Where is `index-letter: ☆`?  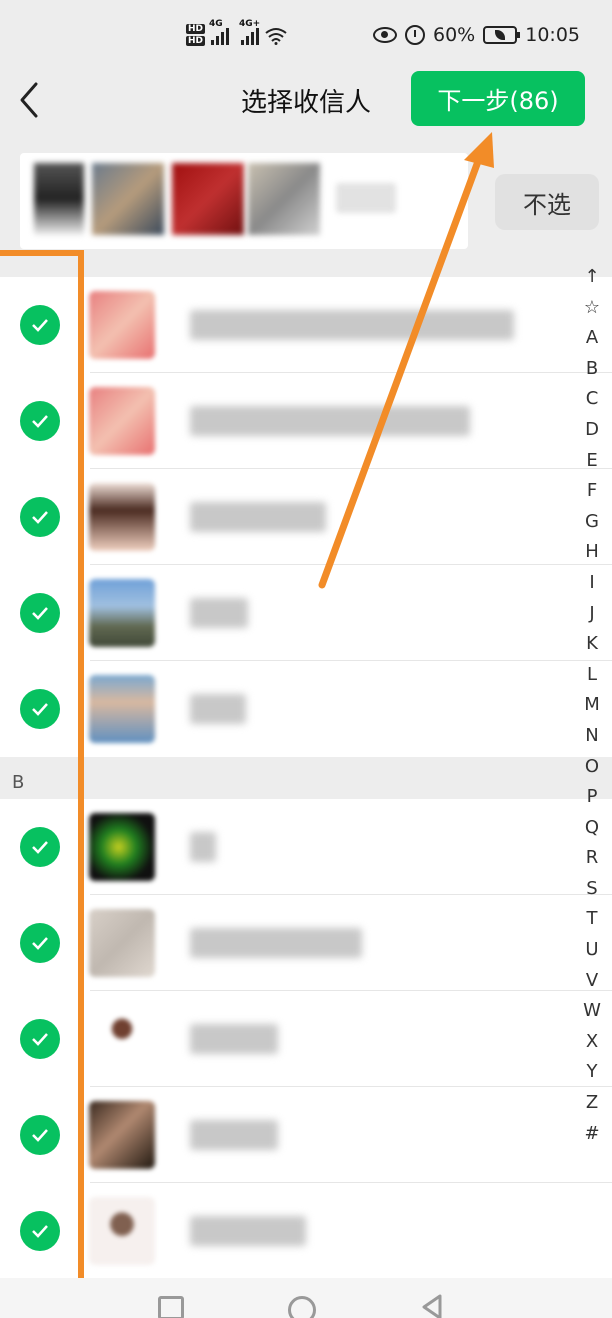
index-letter: ☆ is located at coordinates (592, 308).